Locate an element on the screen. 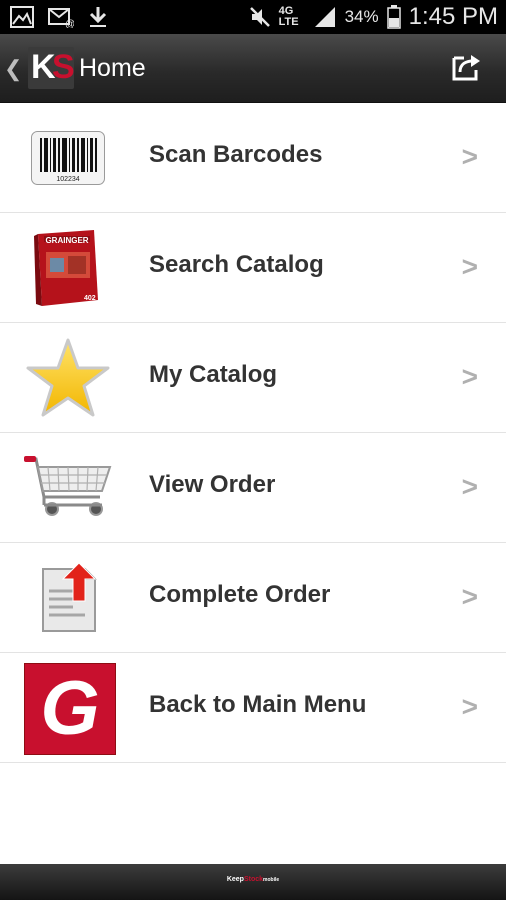 Image resolution: width=506 pixels, height=900 pixels. logo-letter-s: S is located at coordinates (63, 67).